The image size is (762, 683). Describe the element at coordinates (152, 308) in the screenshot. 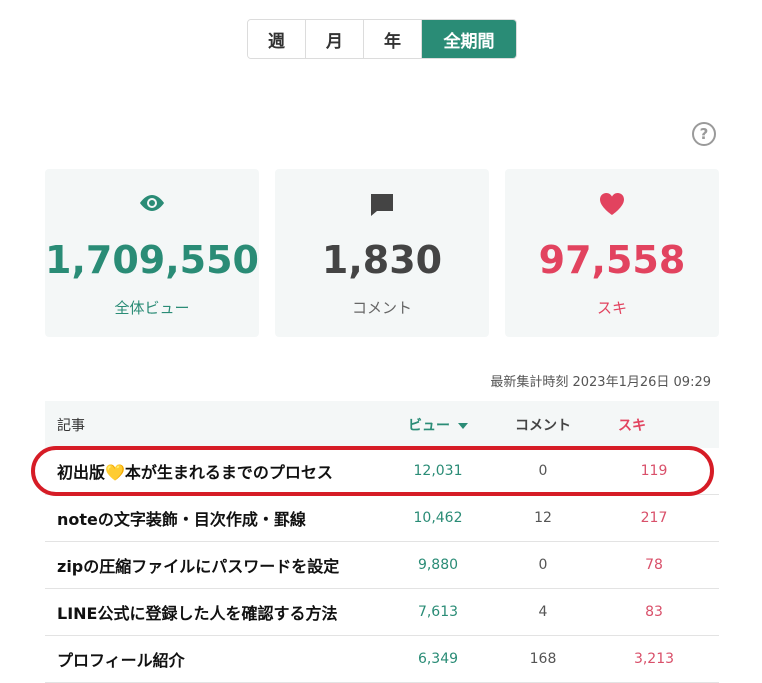

I see `total-views-label: 全体ビュー` at that location.